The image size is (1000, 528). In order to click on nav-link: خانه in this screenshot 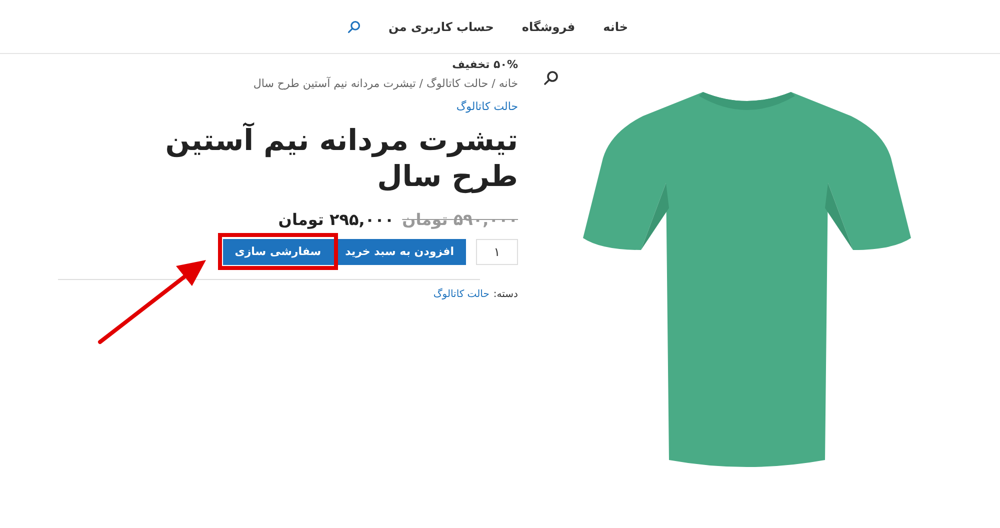, I will do `click(615, 27)`.